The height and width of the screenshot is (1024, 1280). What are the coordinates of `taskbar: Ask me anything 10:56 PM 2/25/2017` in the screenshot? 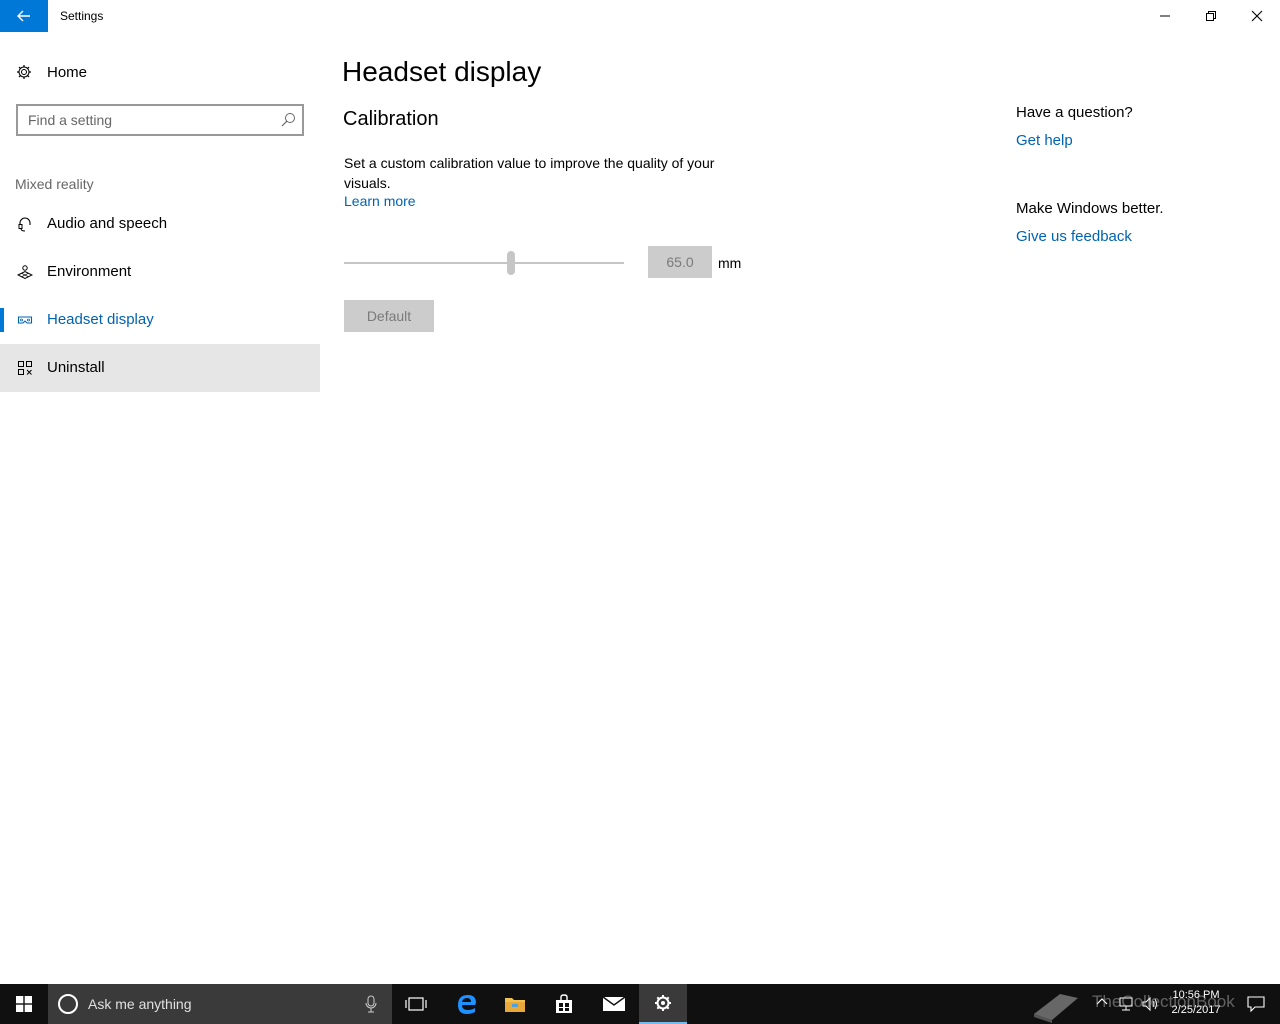 It's located at (640, 1004).